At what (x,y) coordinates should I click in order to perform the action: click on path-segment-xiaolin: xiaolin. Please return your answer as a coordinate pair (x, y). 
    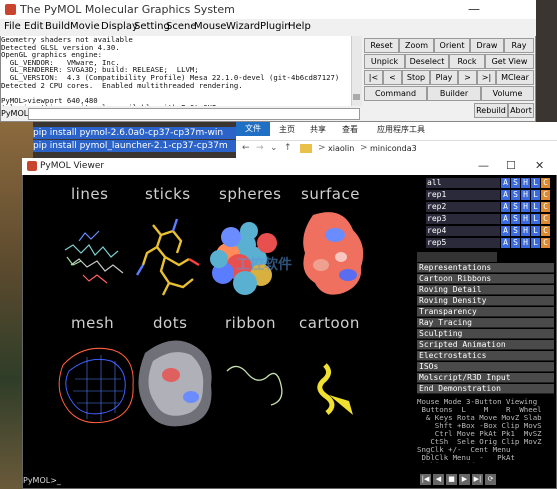
    Looking at the image, I should click on (341, 148).